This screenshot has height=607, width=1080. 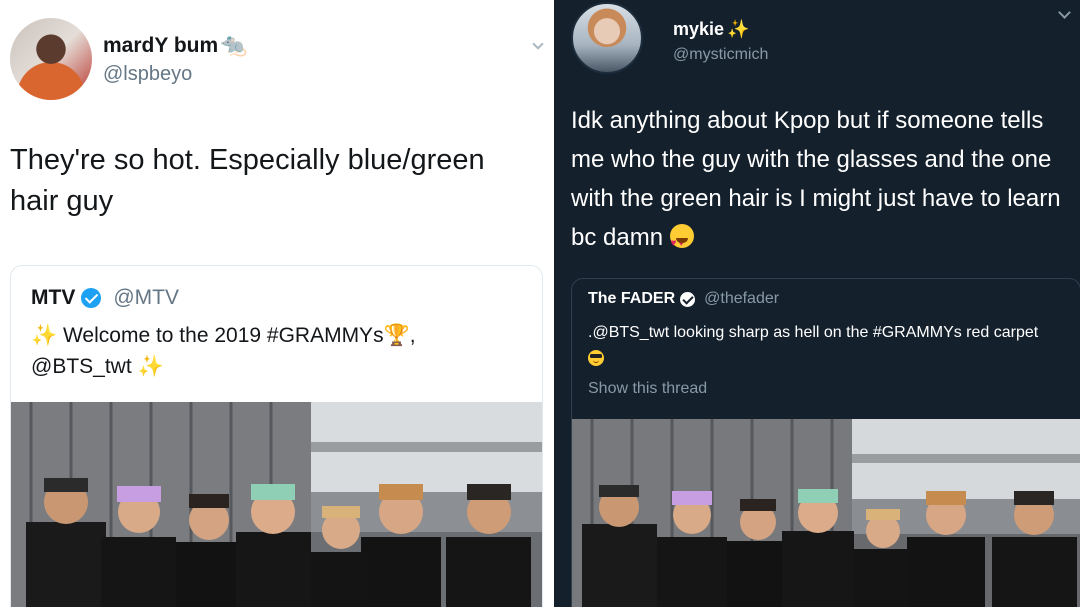 I want to click on quoted-author-name: The FADER, so click(x=631, y=299).